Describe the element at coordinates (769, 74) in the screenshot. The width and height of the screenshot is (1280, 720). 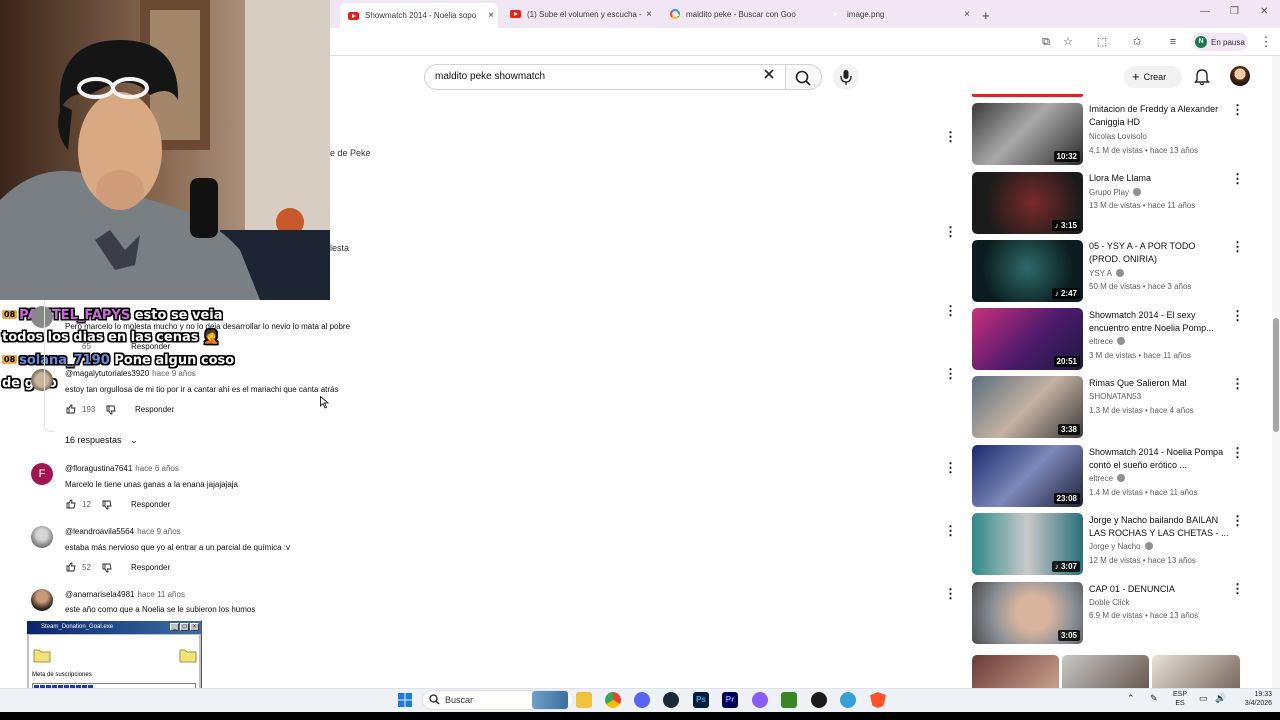
I see `clear-search-icon` at that location.